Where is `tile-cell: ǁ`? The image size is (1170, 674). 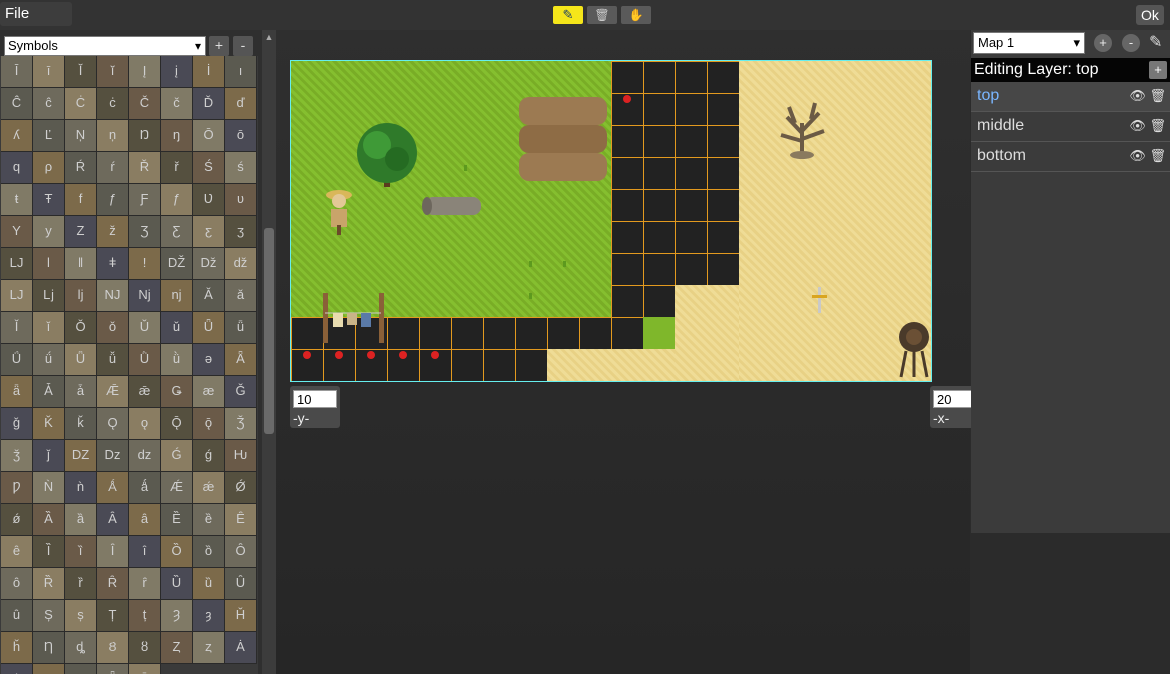
tile-cell: ǁ is located at coordinates (81, 264).